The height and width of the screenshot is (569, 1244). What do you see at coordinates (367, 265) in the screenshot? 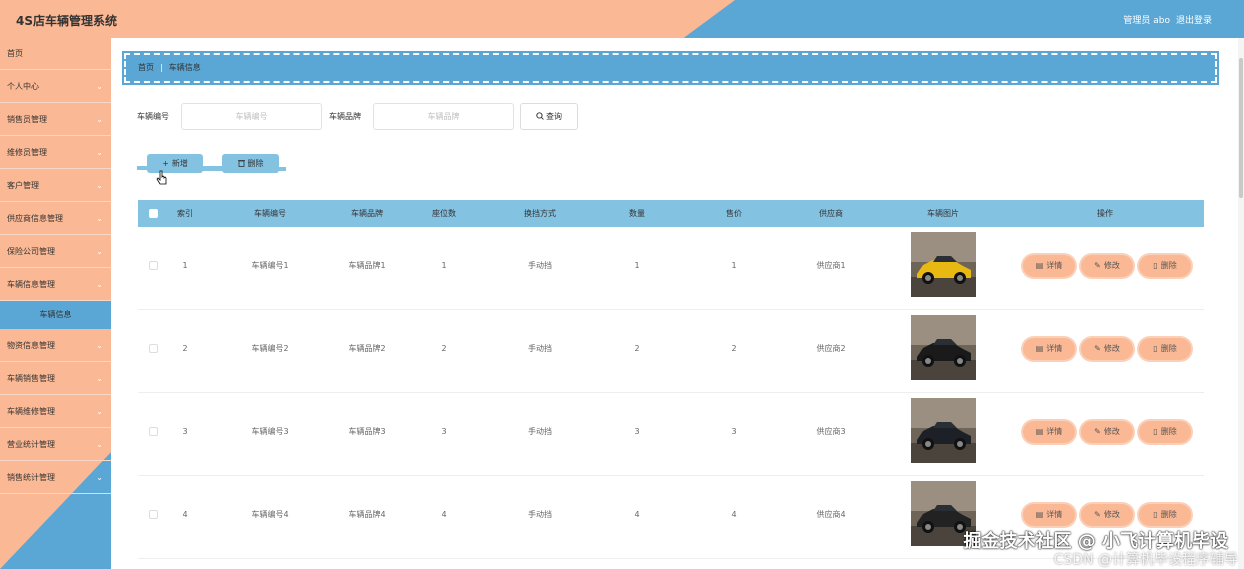
I see `cell-brand: 车辆品牌1` at bounding box center [367, 265].